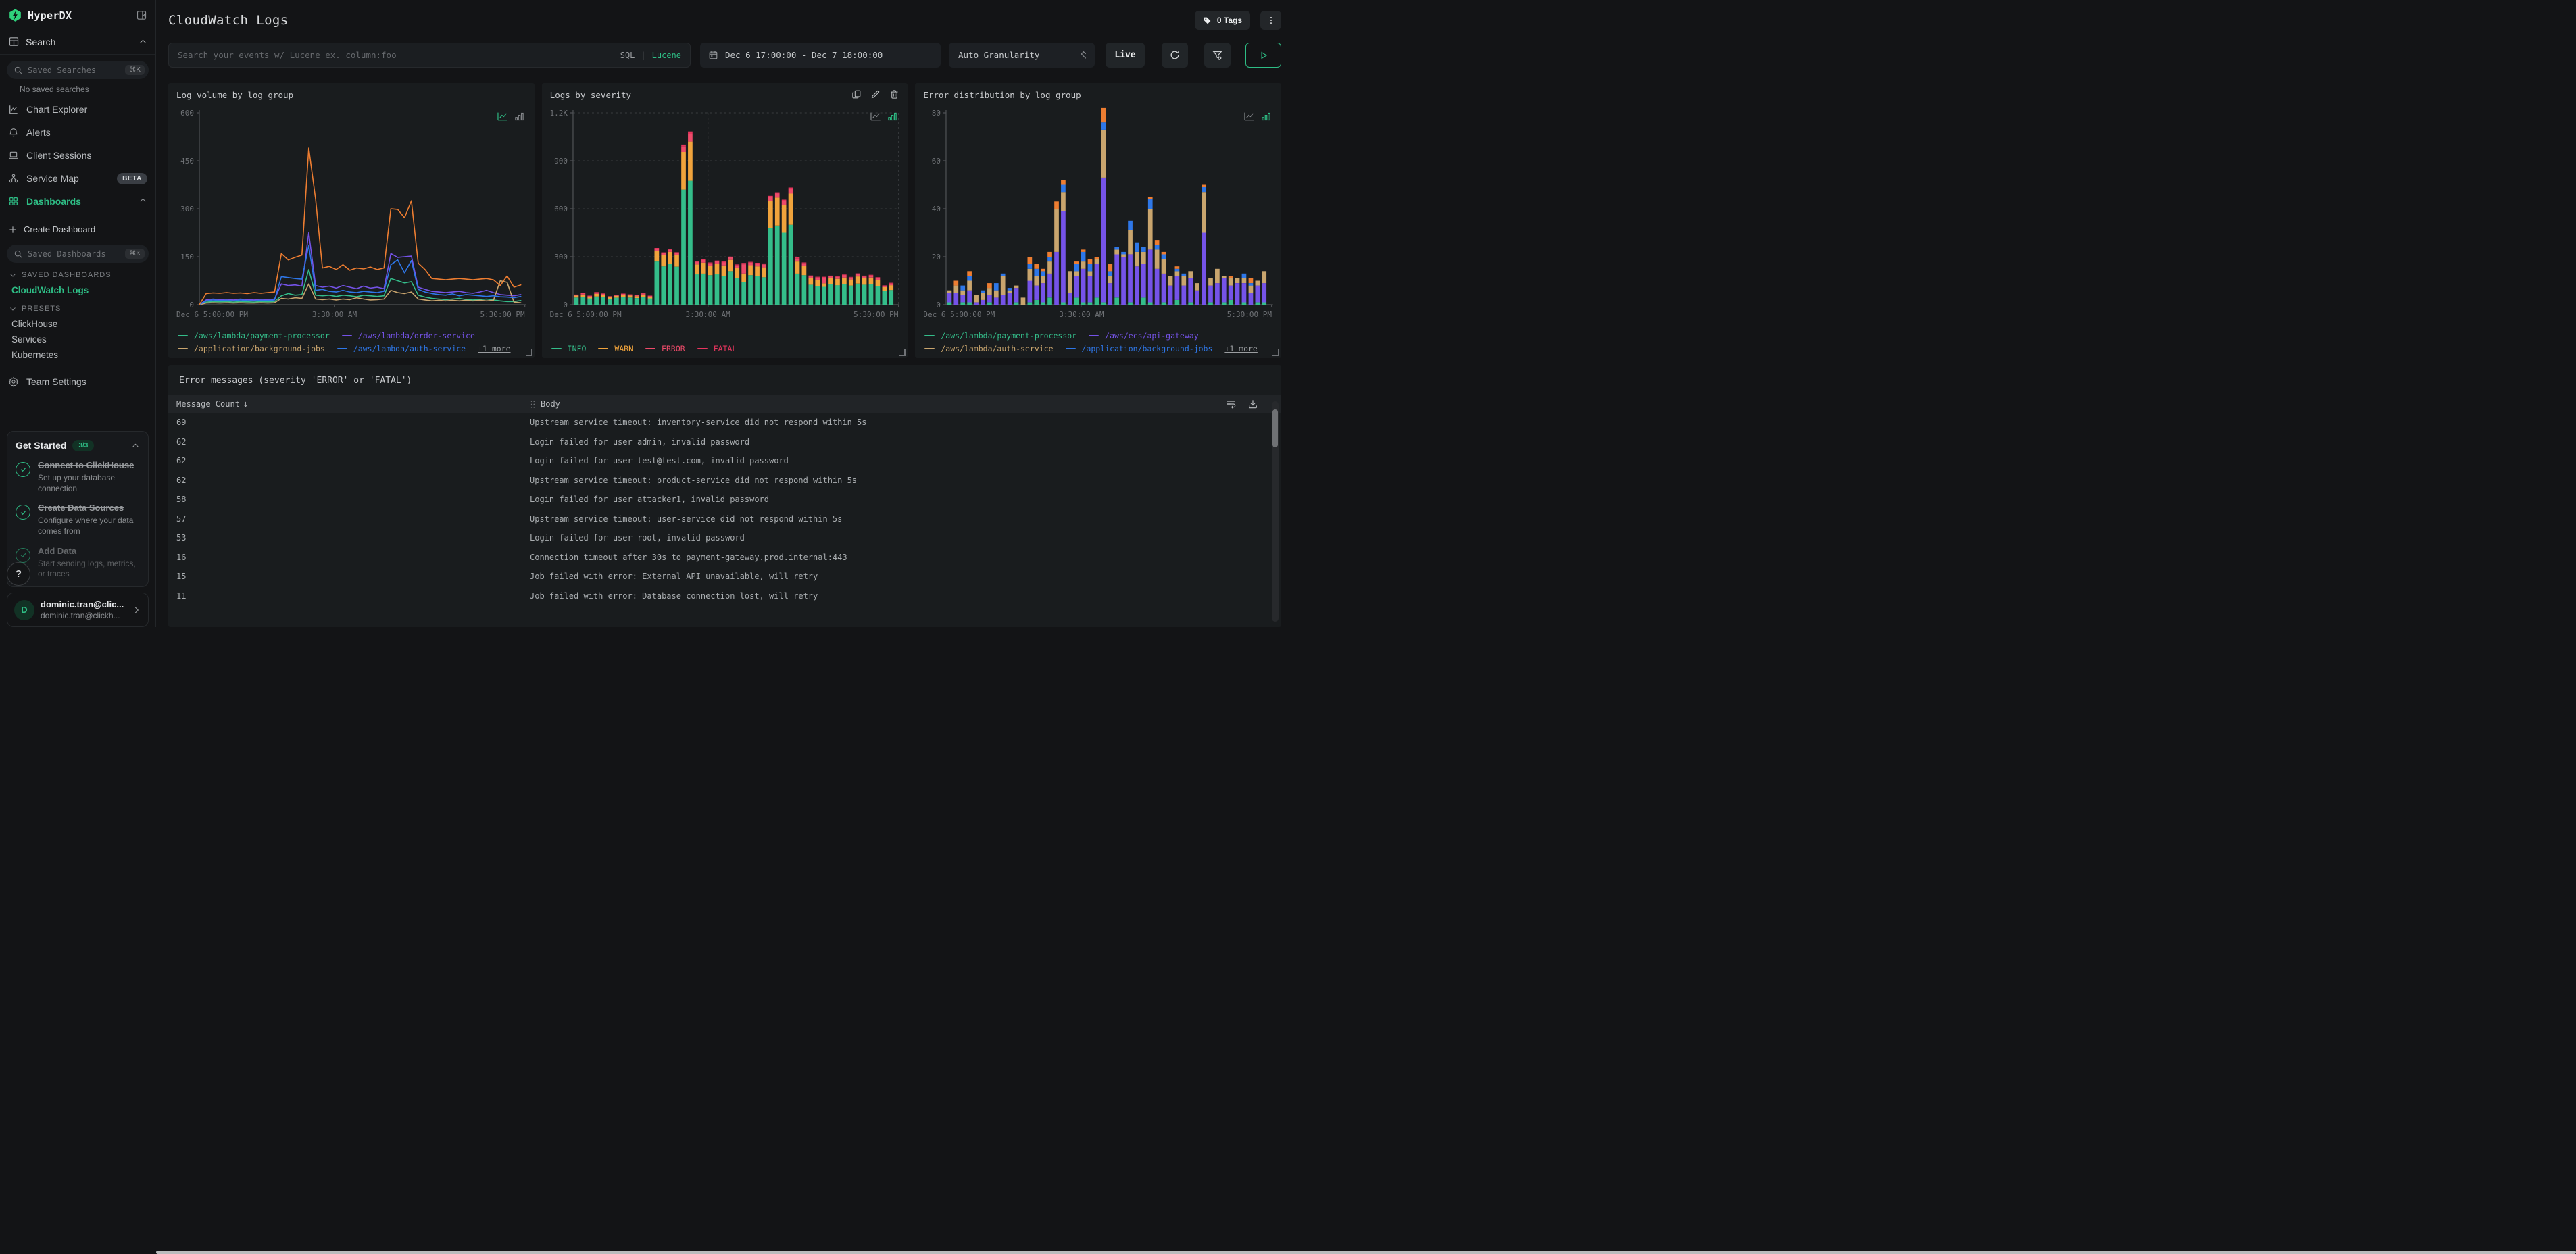 The height and width of the screenshot is (1254, 2576). I want to click on column-message-count: Message Count, so click(349, 404).